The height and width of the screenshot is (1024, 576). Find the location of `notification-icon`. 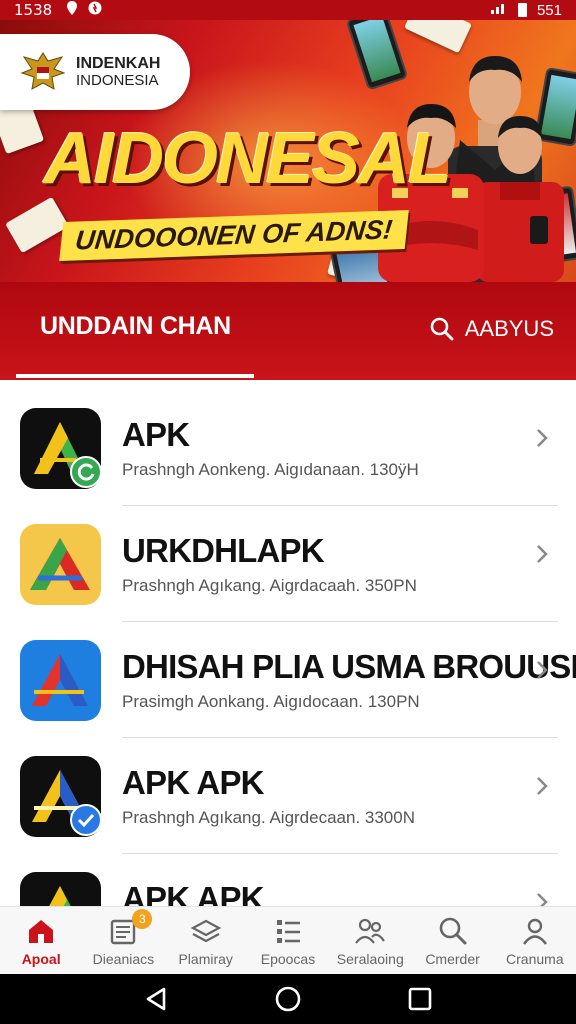

notification-icon is located at coordinates (95, 10).